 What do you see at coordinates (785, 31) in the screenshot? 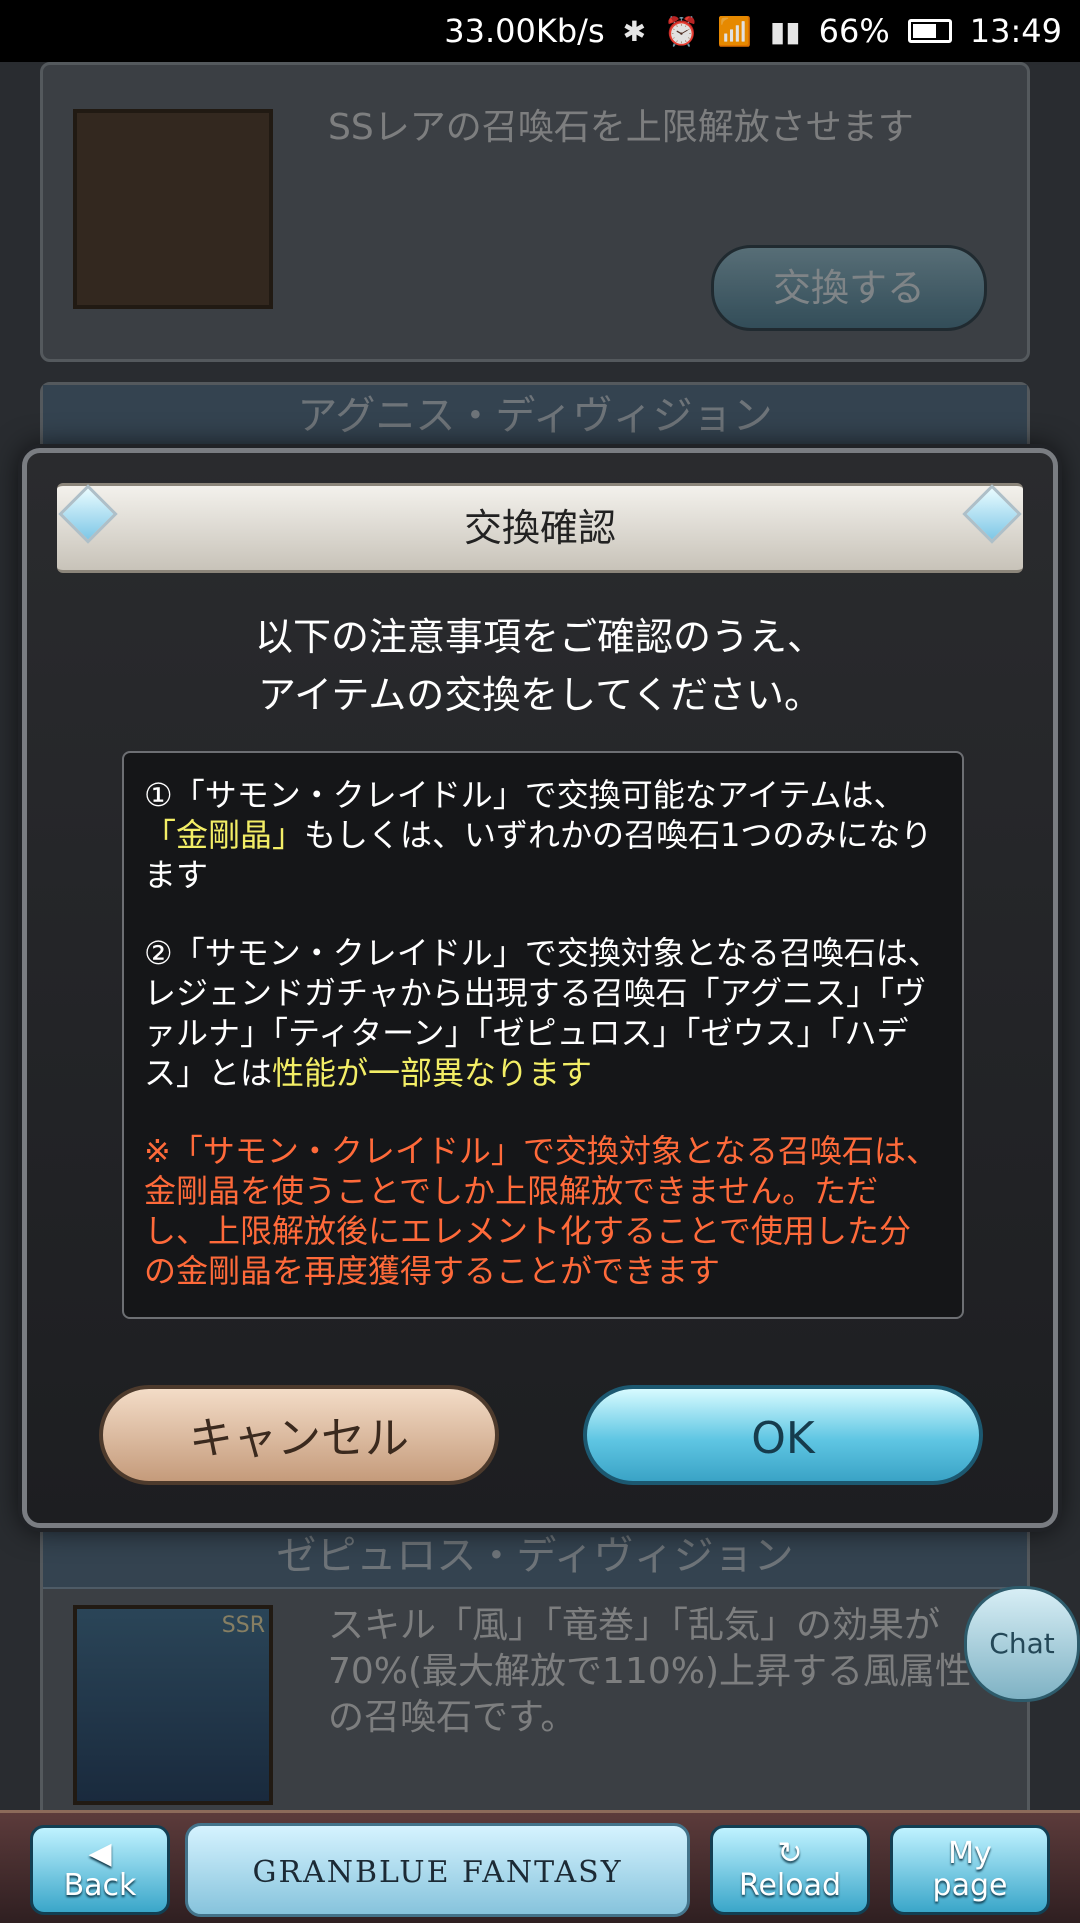
I see `signal-icon: ▮▮` at bounding box center [785, 31].